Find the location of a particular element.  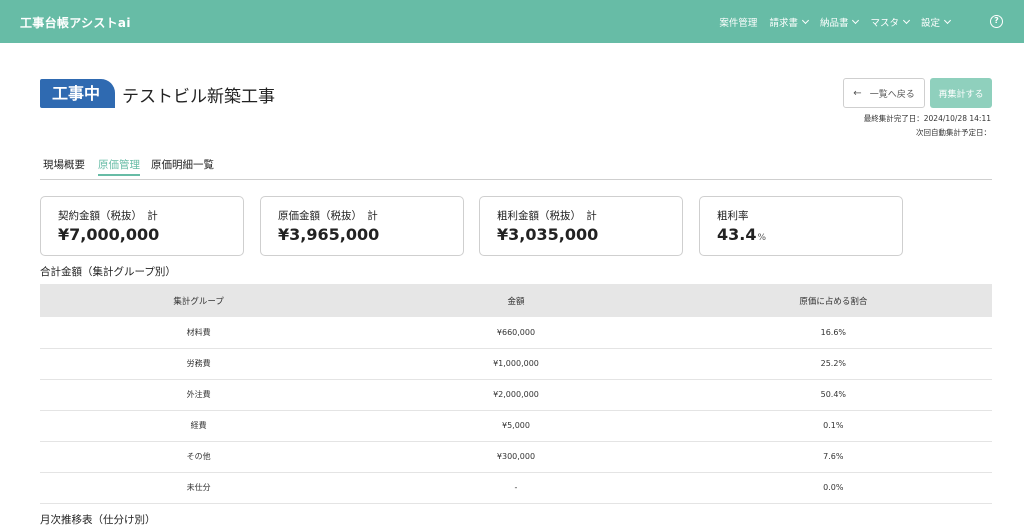

card-value: ¥3,035,000 is located at coordinates (547, 234).